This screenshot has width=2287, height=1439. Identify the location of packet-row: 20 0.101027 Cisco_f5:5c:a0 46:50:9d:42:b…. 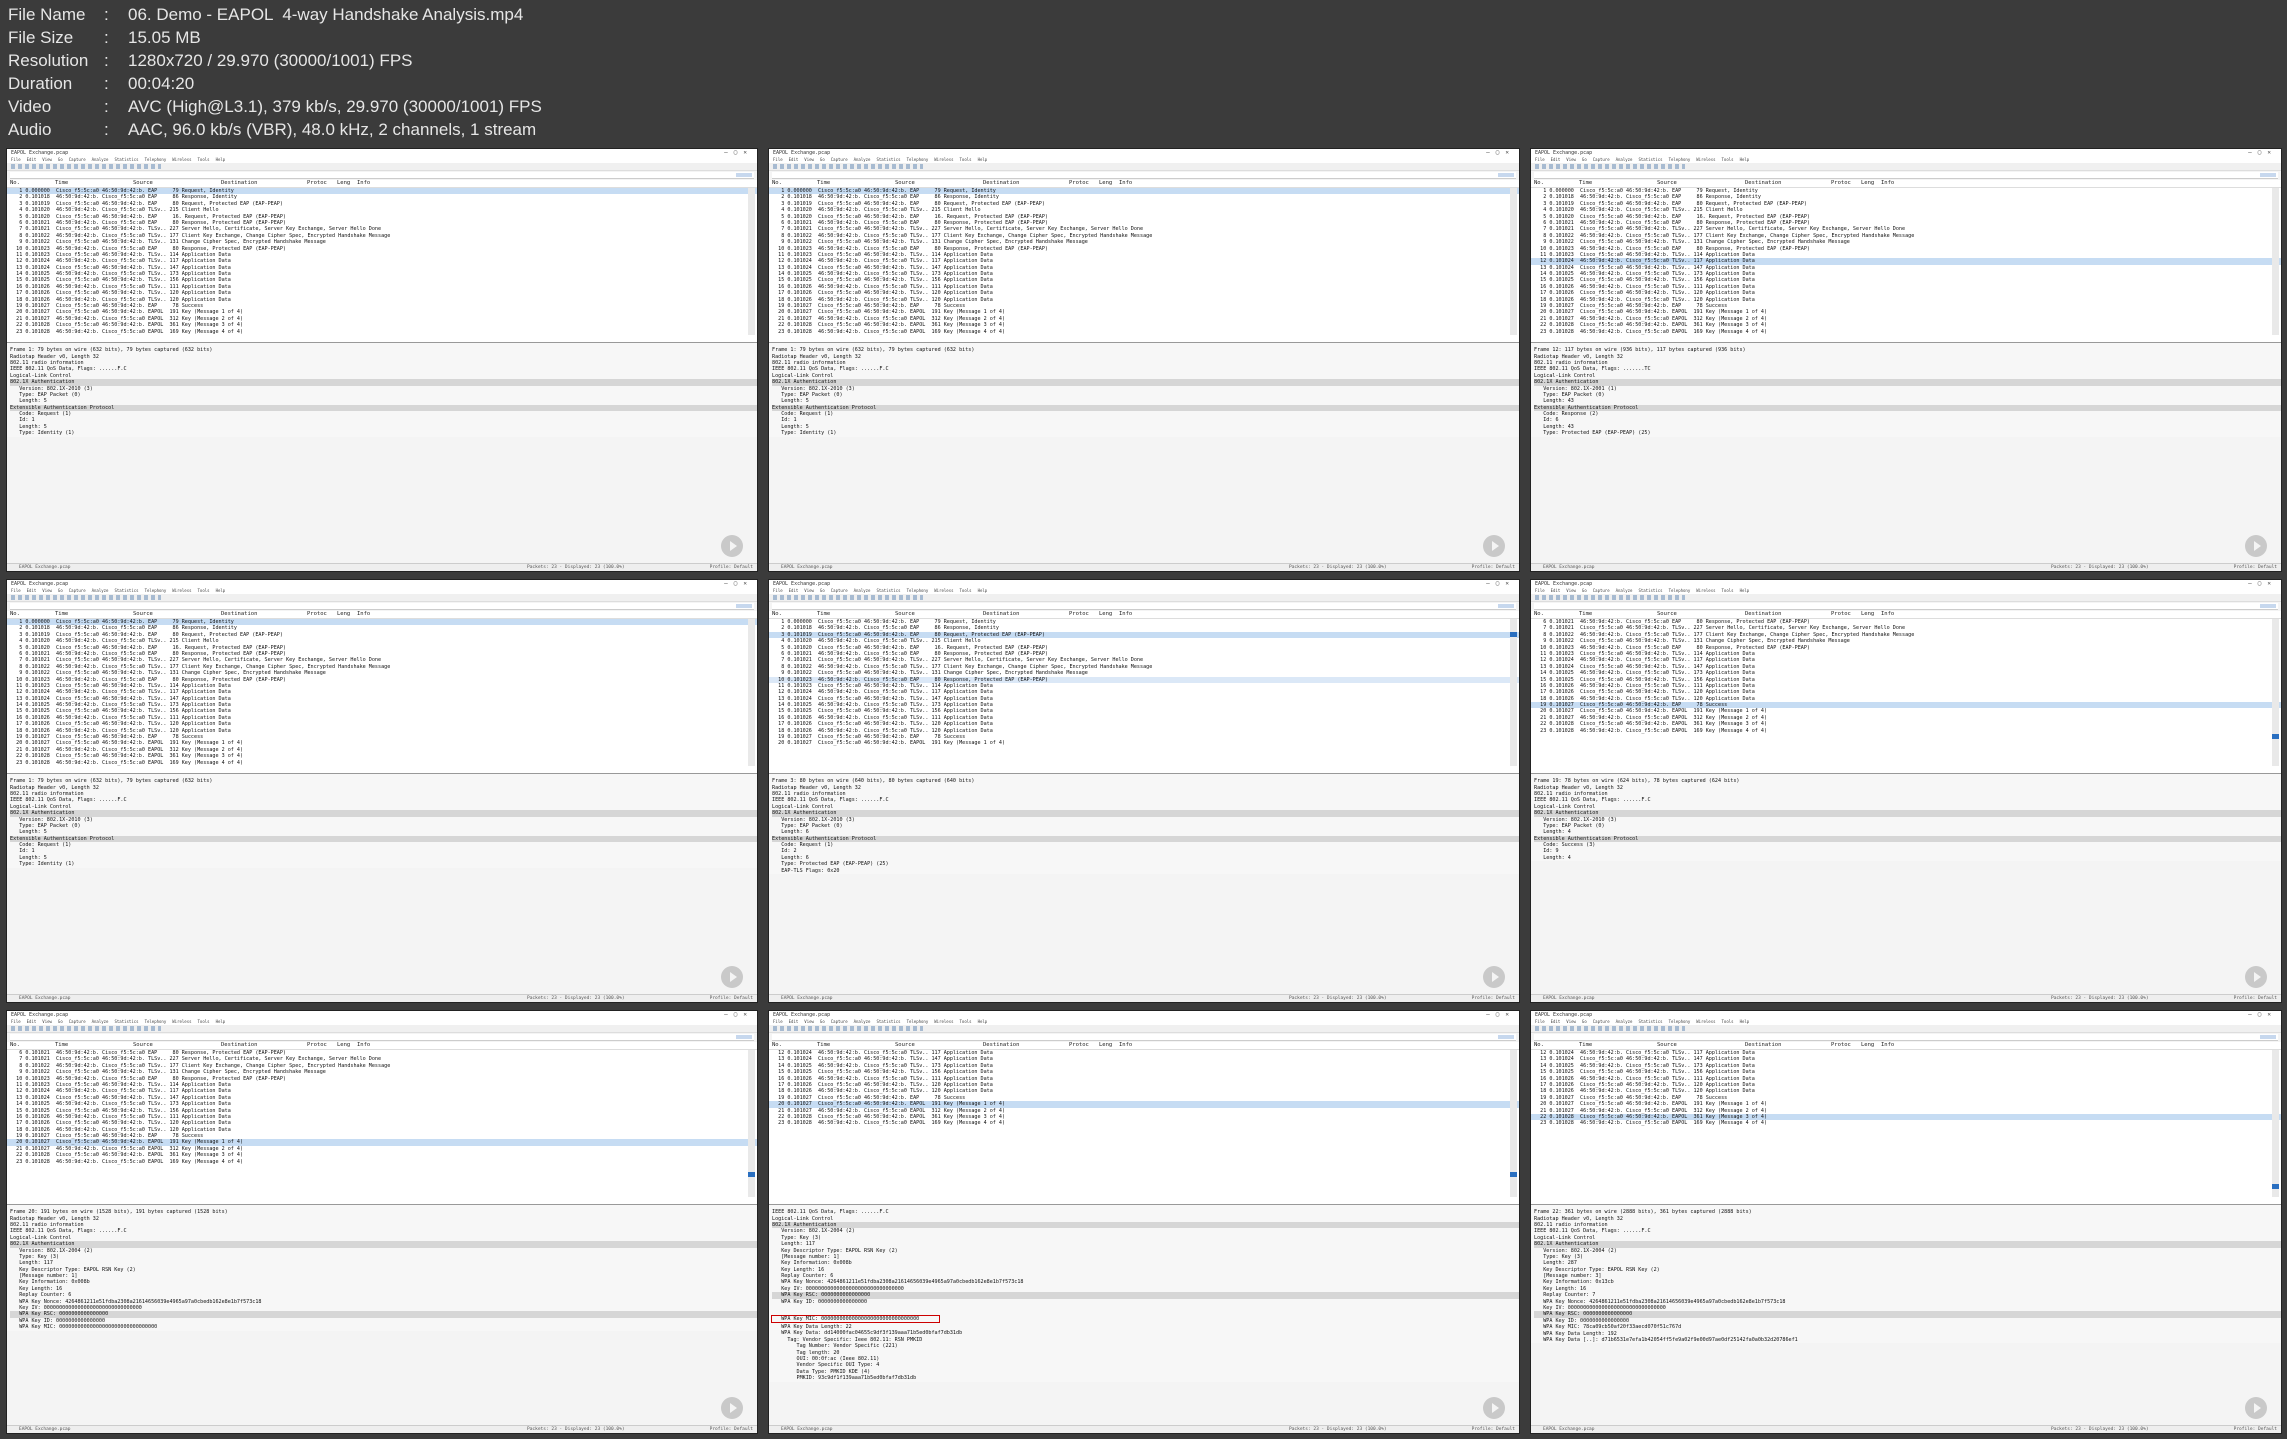
(1144, 743).